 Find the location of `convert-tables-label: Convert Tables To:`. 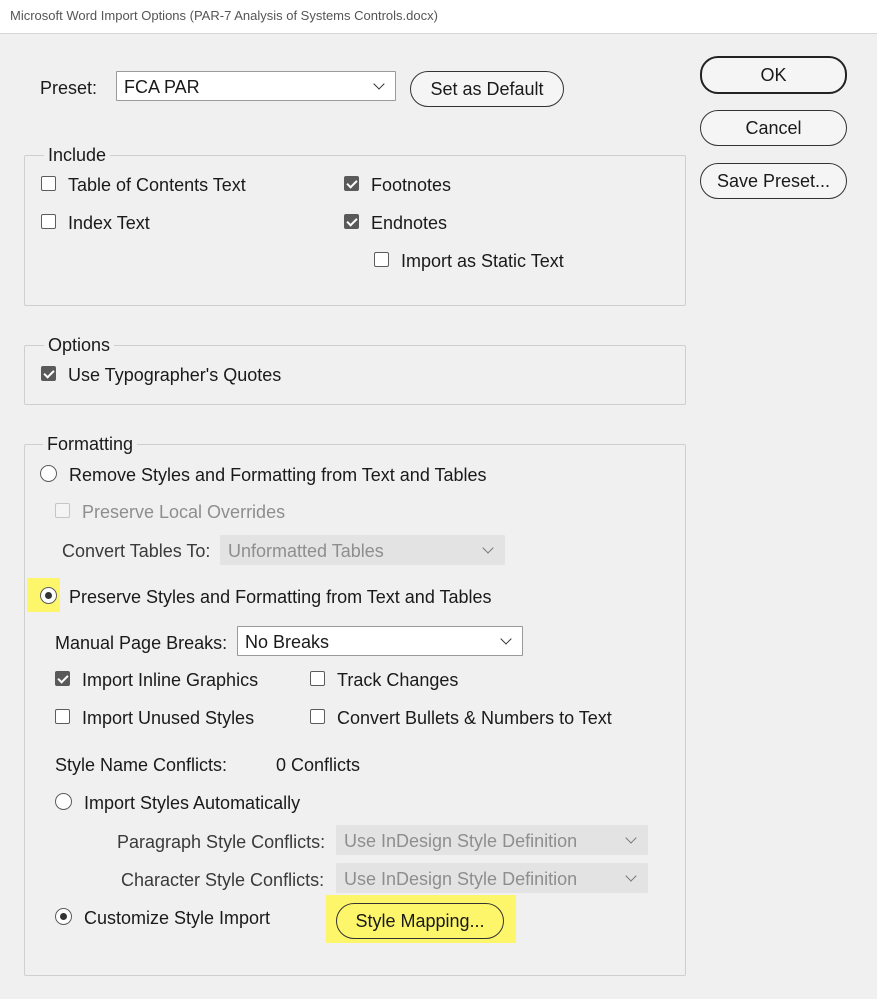

convert-tables-label: Convert Tables To: is located at coordinates (136, 551).